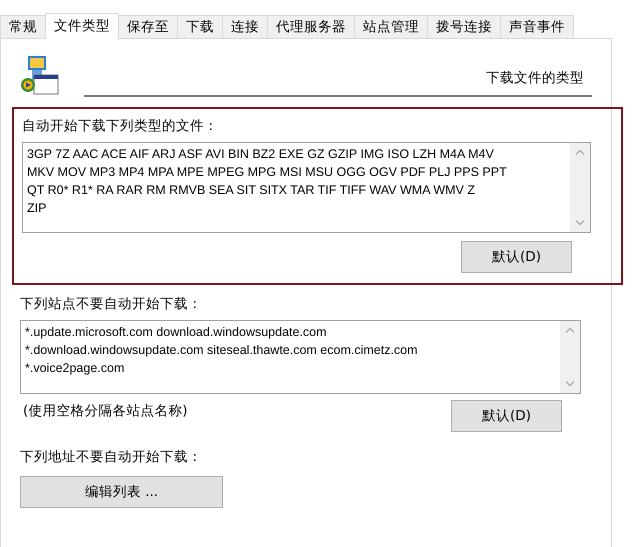 This screenshot has height=547, width=635. I want to click on tab: 代理服务器, so click(311, 26).